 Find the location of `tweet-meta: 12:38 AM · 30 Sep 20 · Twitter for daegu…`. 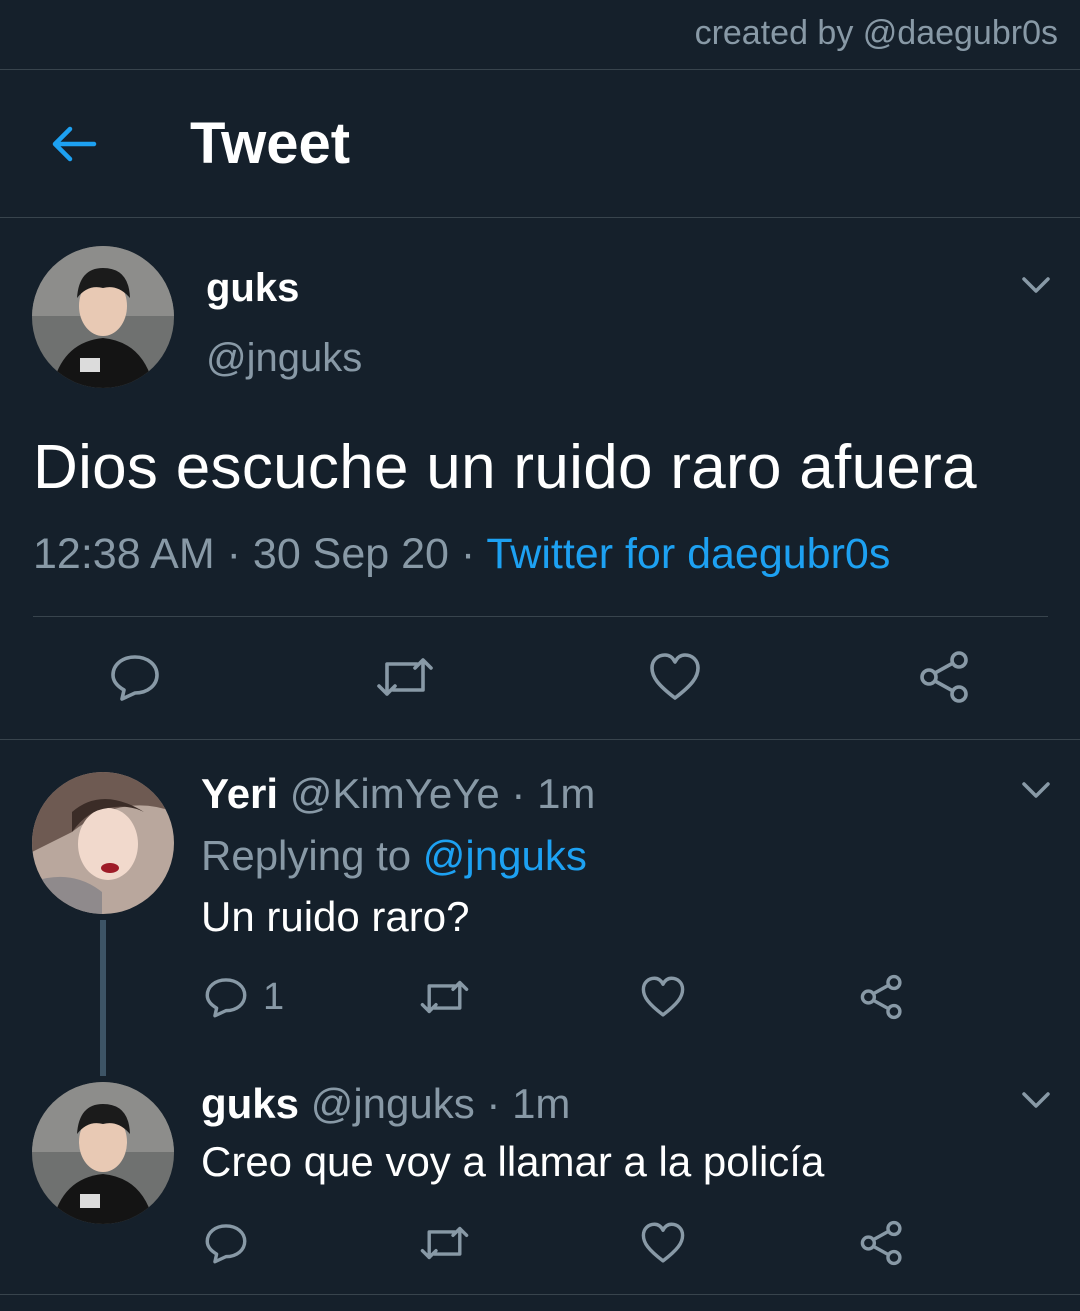

tweet-meta: 12:38 AM · 30 Sep 20 · Twitter for daegu… is located at coordinates (461, 554).